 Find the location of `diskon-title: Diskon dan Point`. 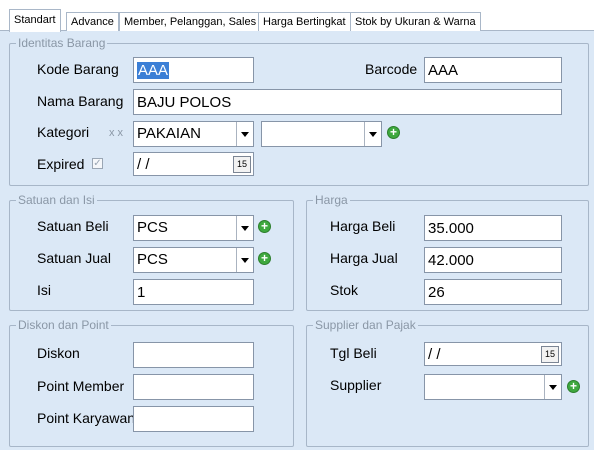

diskon-title: Diskon dan Point is located at coordinates (63, 325).